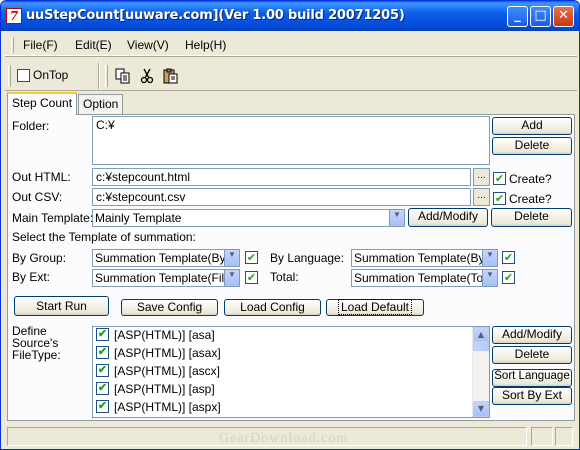 This screenshot has height=450, width=580. What do you see at coordinates (36, 343) in the screenshot?
I see `define-filetype-label: Define Source's FileType:` at bounding box center [36, 343].